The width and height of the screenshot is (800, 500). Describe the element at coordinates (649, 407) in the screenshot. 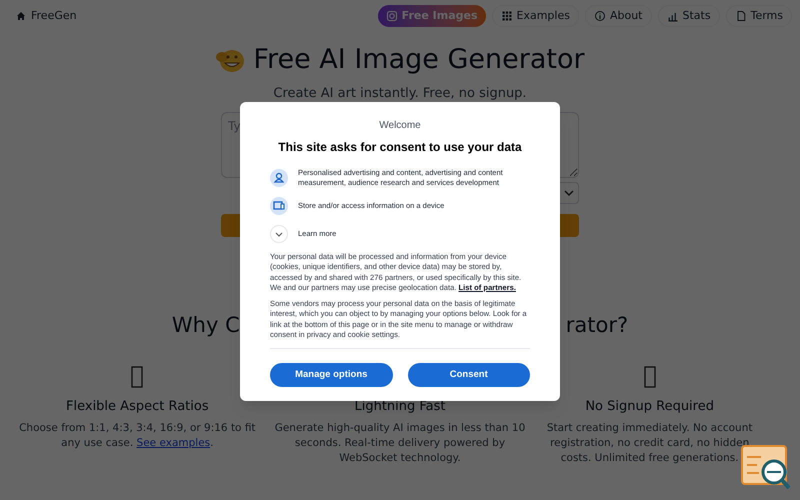

I see `feature-title: No Signup Required` at that location.